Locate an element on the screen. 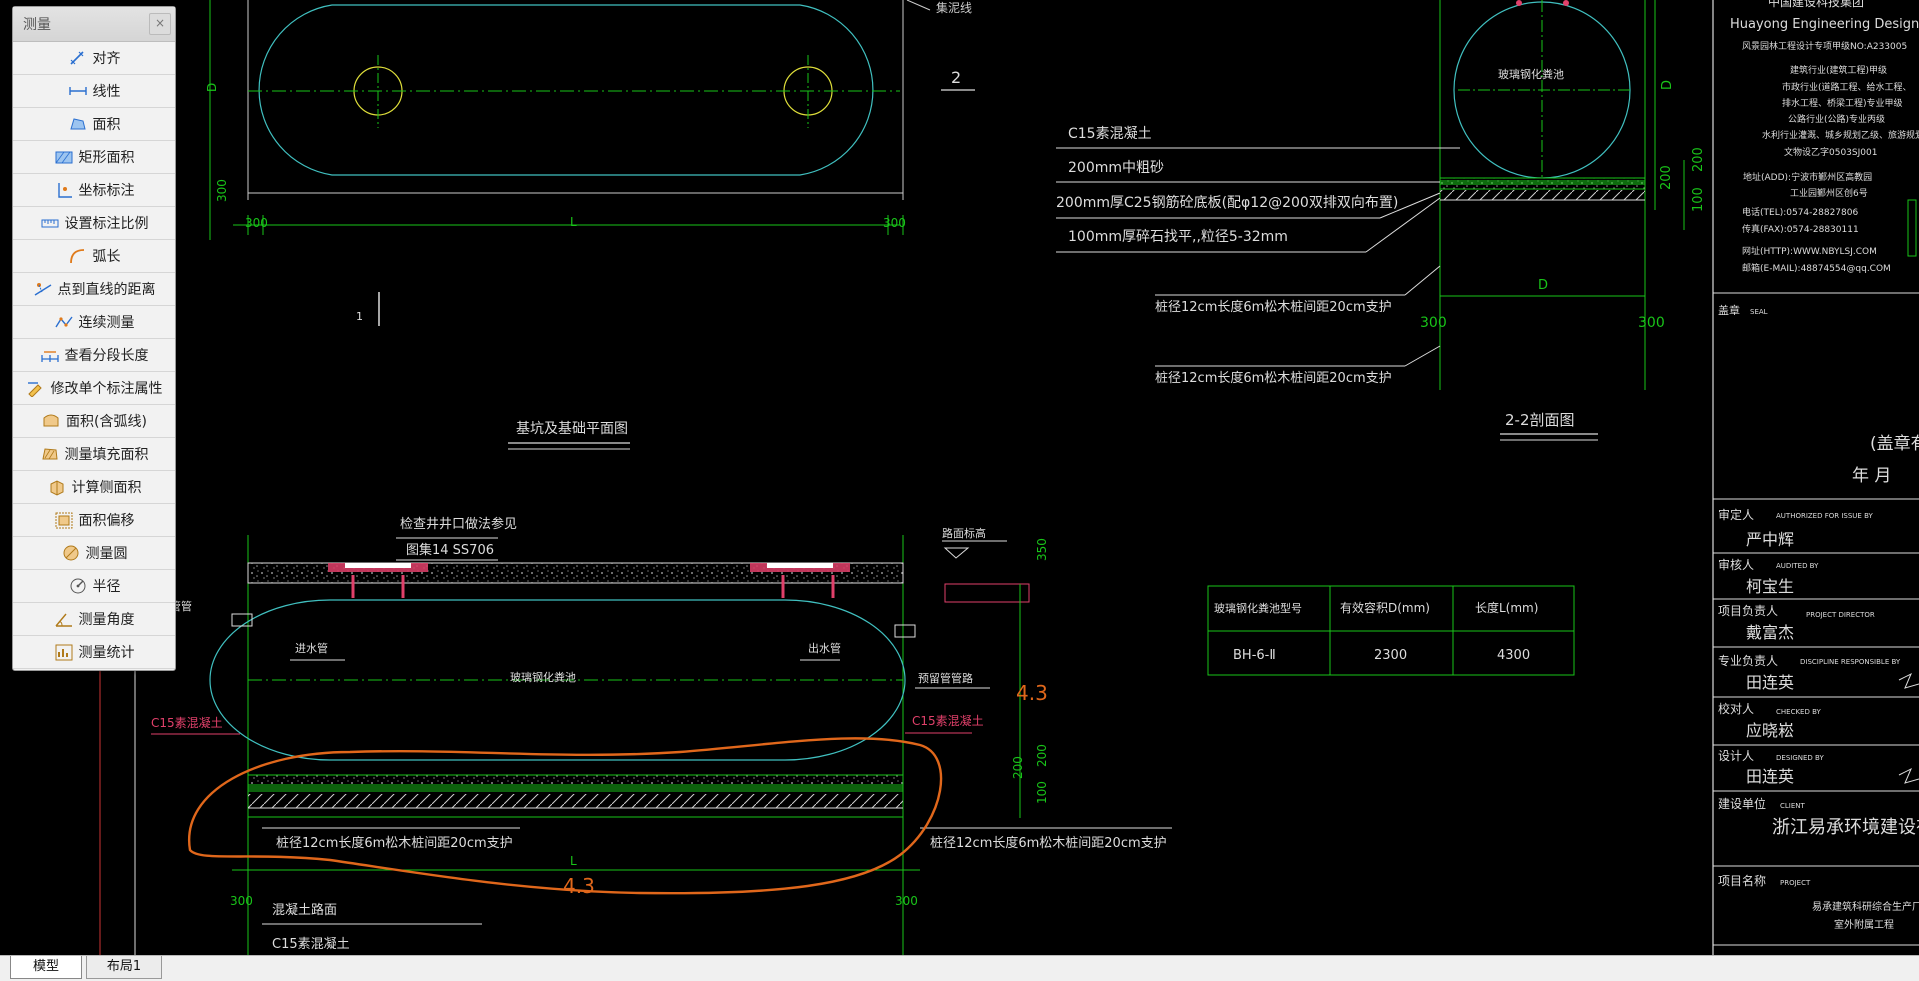 The height and width of the screenshot is (981, 1919). outlet-pipe-label: 出水管 is located at coordinates (824, 648).